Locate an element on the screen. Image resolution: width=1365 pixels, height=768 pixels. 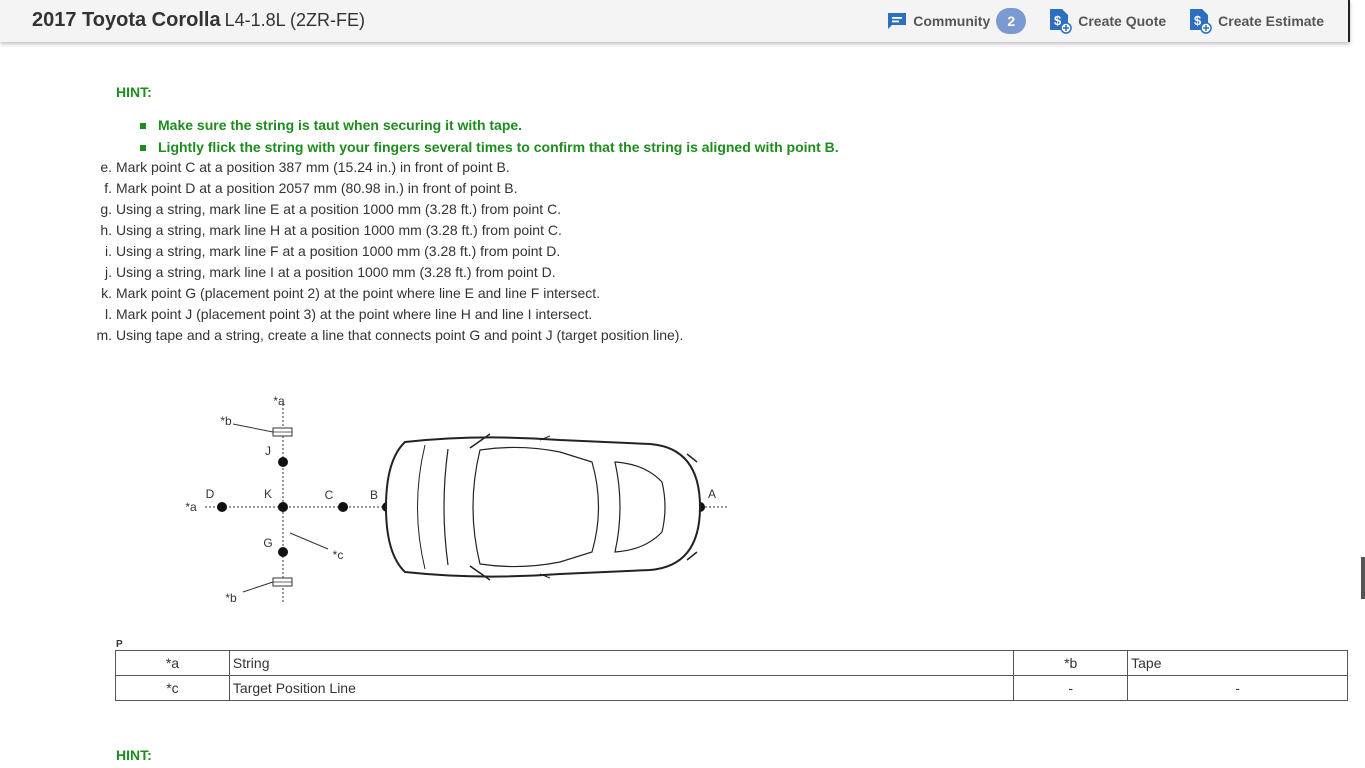
label-c: C is located at coordinates (329, 495).